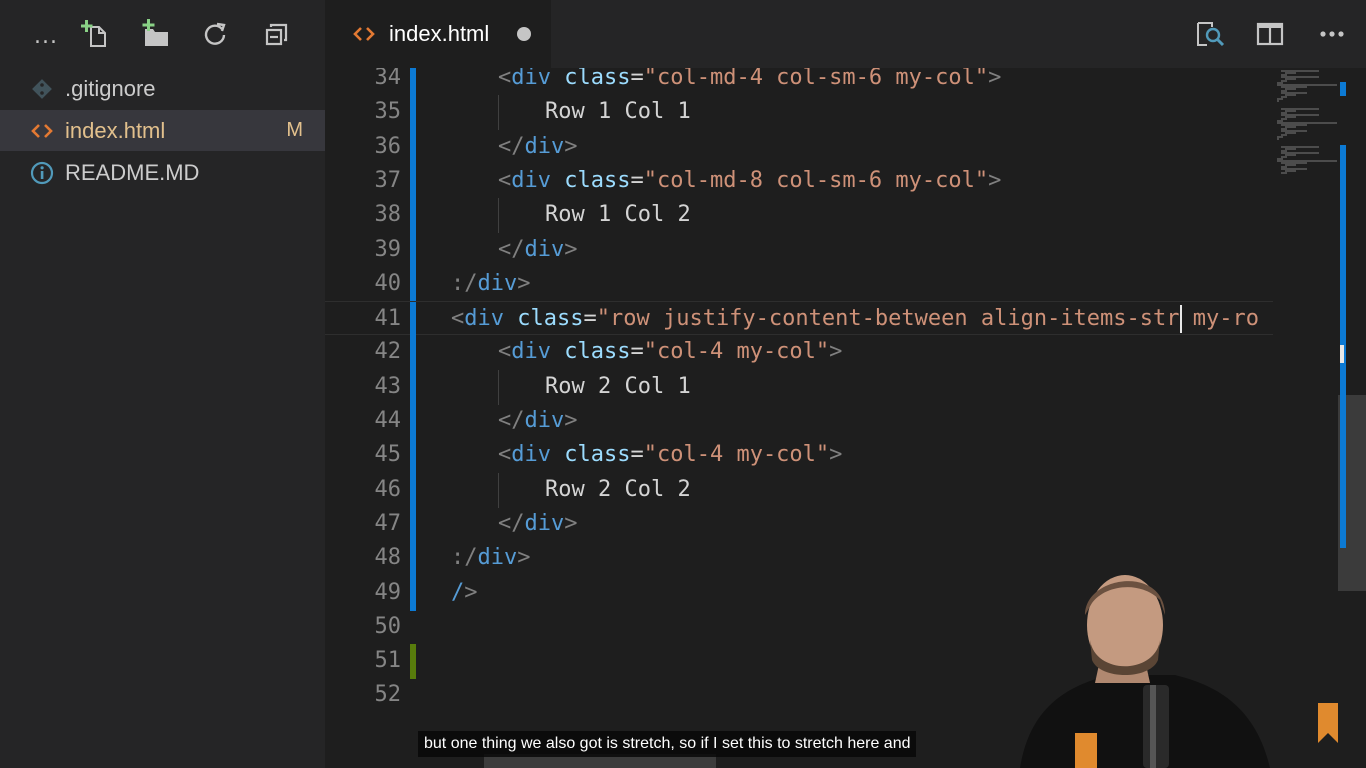 The width and height of the screenshot is (1366, 768). What do you see at coordinates (799, 147) in the screenshot?
I see `code-line: 36 </div>` at bounding box center [799, 147].